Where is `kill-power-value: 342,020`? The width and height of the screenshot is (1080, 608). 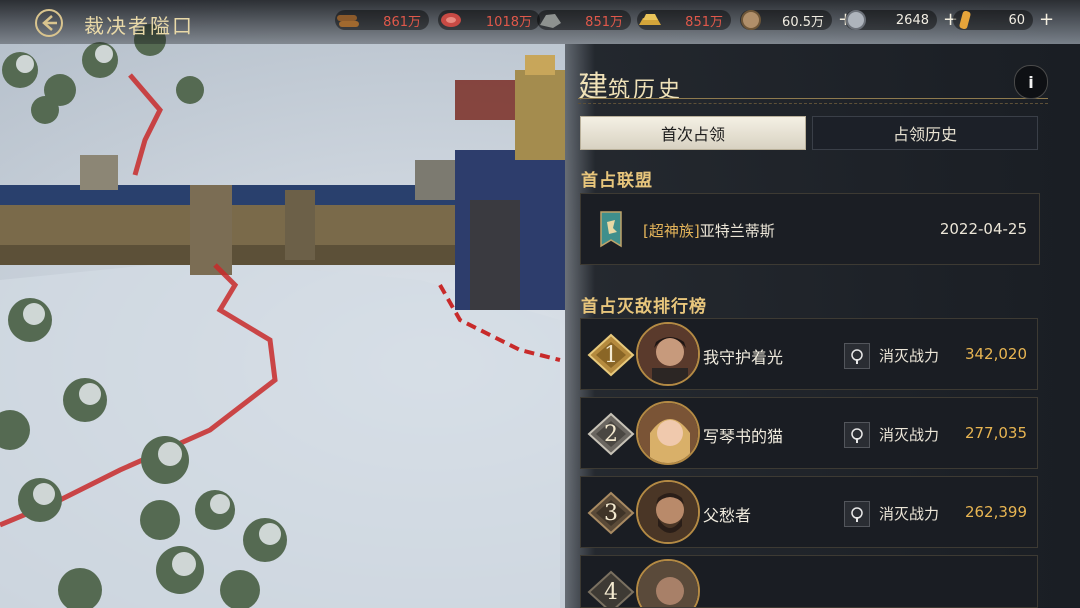
kill-power-value: 342,020 is located at coordinates (995, 354).